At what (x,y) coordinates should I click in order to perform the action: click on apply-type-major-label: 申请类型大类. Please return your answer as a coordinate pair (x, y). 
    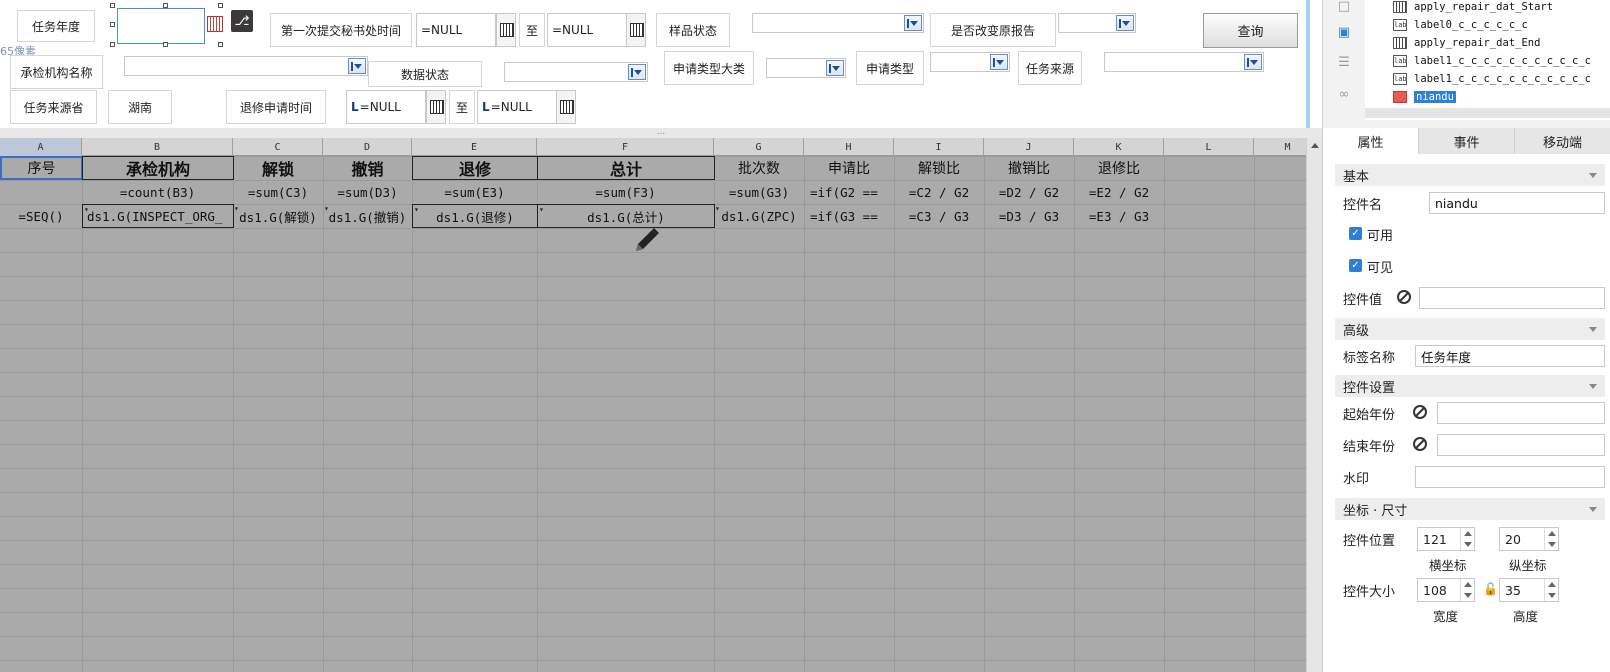
    Looking at the image, I should click on (709, 68).